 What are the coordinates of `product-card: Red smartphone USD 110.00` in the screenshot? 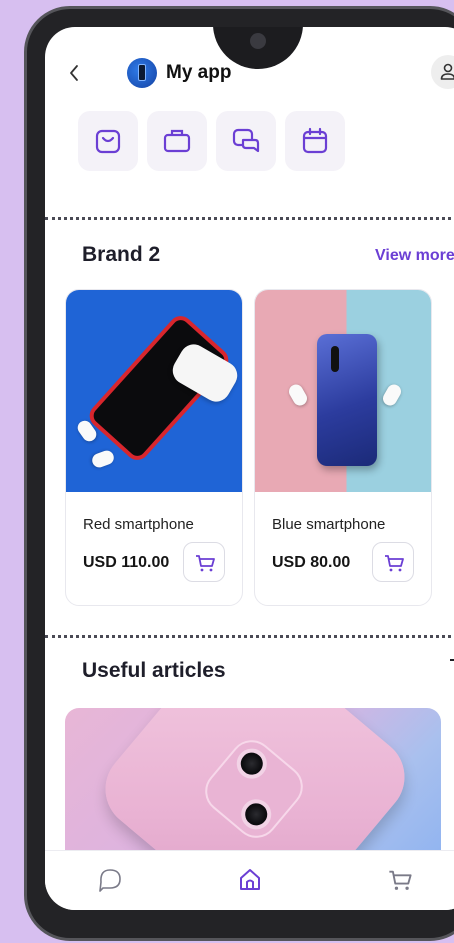 It's located at (154, 447).